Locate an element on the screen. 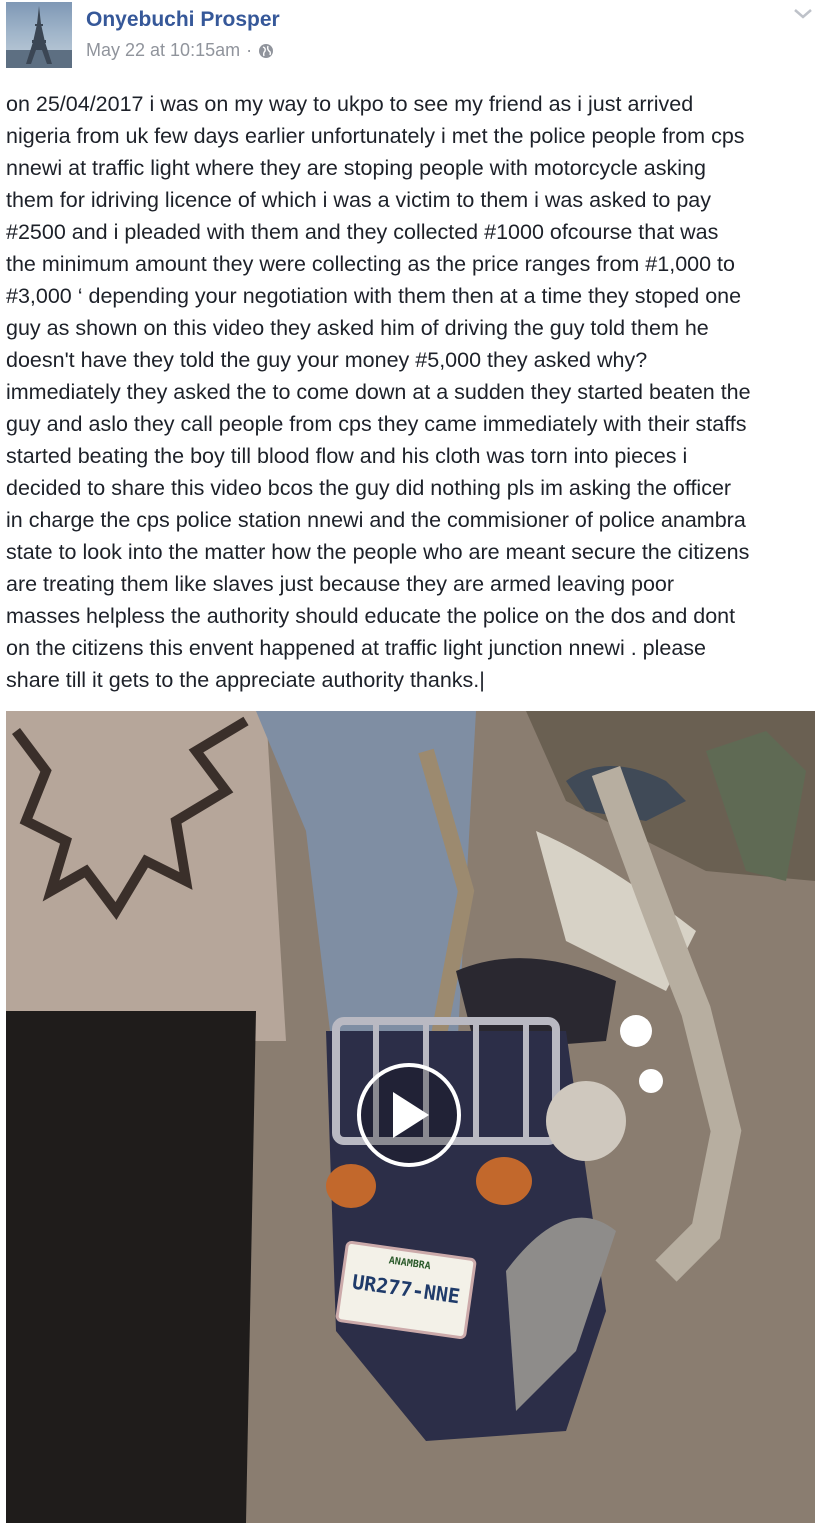 This screenshot has height=1539, width=832. play-icon is located at coordinates (411, 1115).